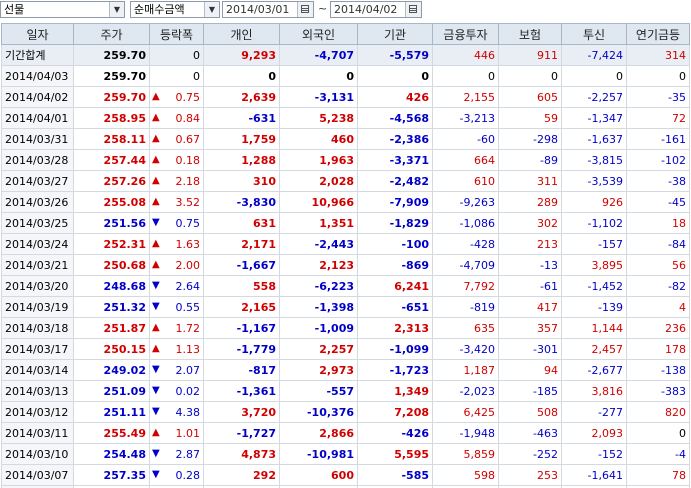  Describe the element at coordinates (658, 97) in the screenshot. I see `pension-fund-cell: -35` at that location.